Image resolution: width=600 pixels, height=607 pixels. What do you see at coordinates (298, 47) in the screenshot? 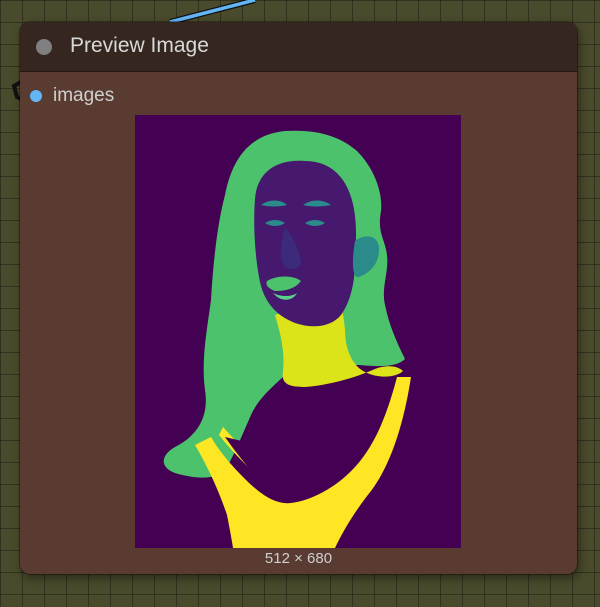
I see `node-header: Preview Image` at bounding box center [298, 47].